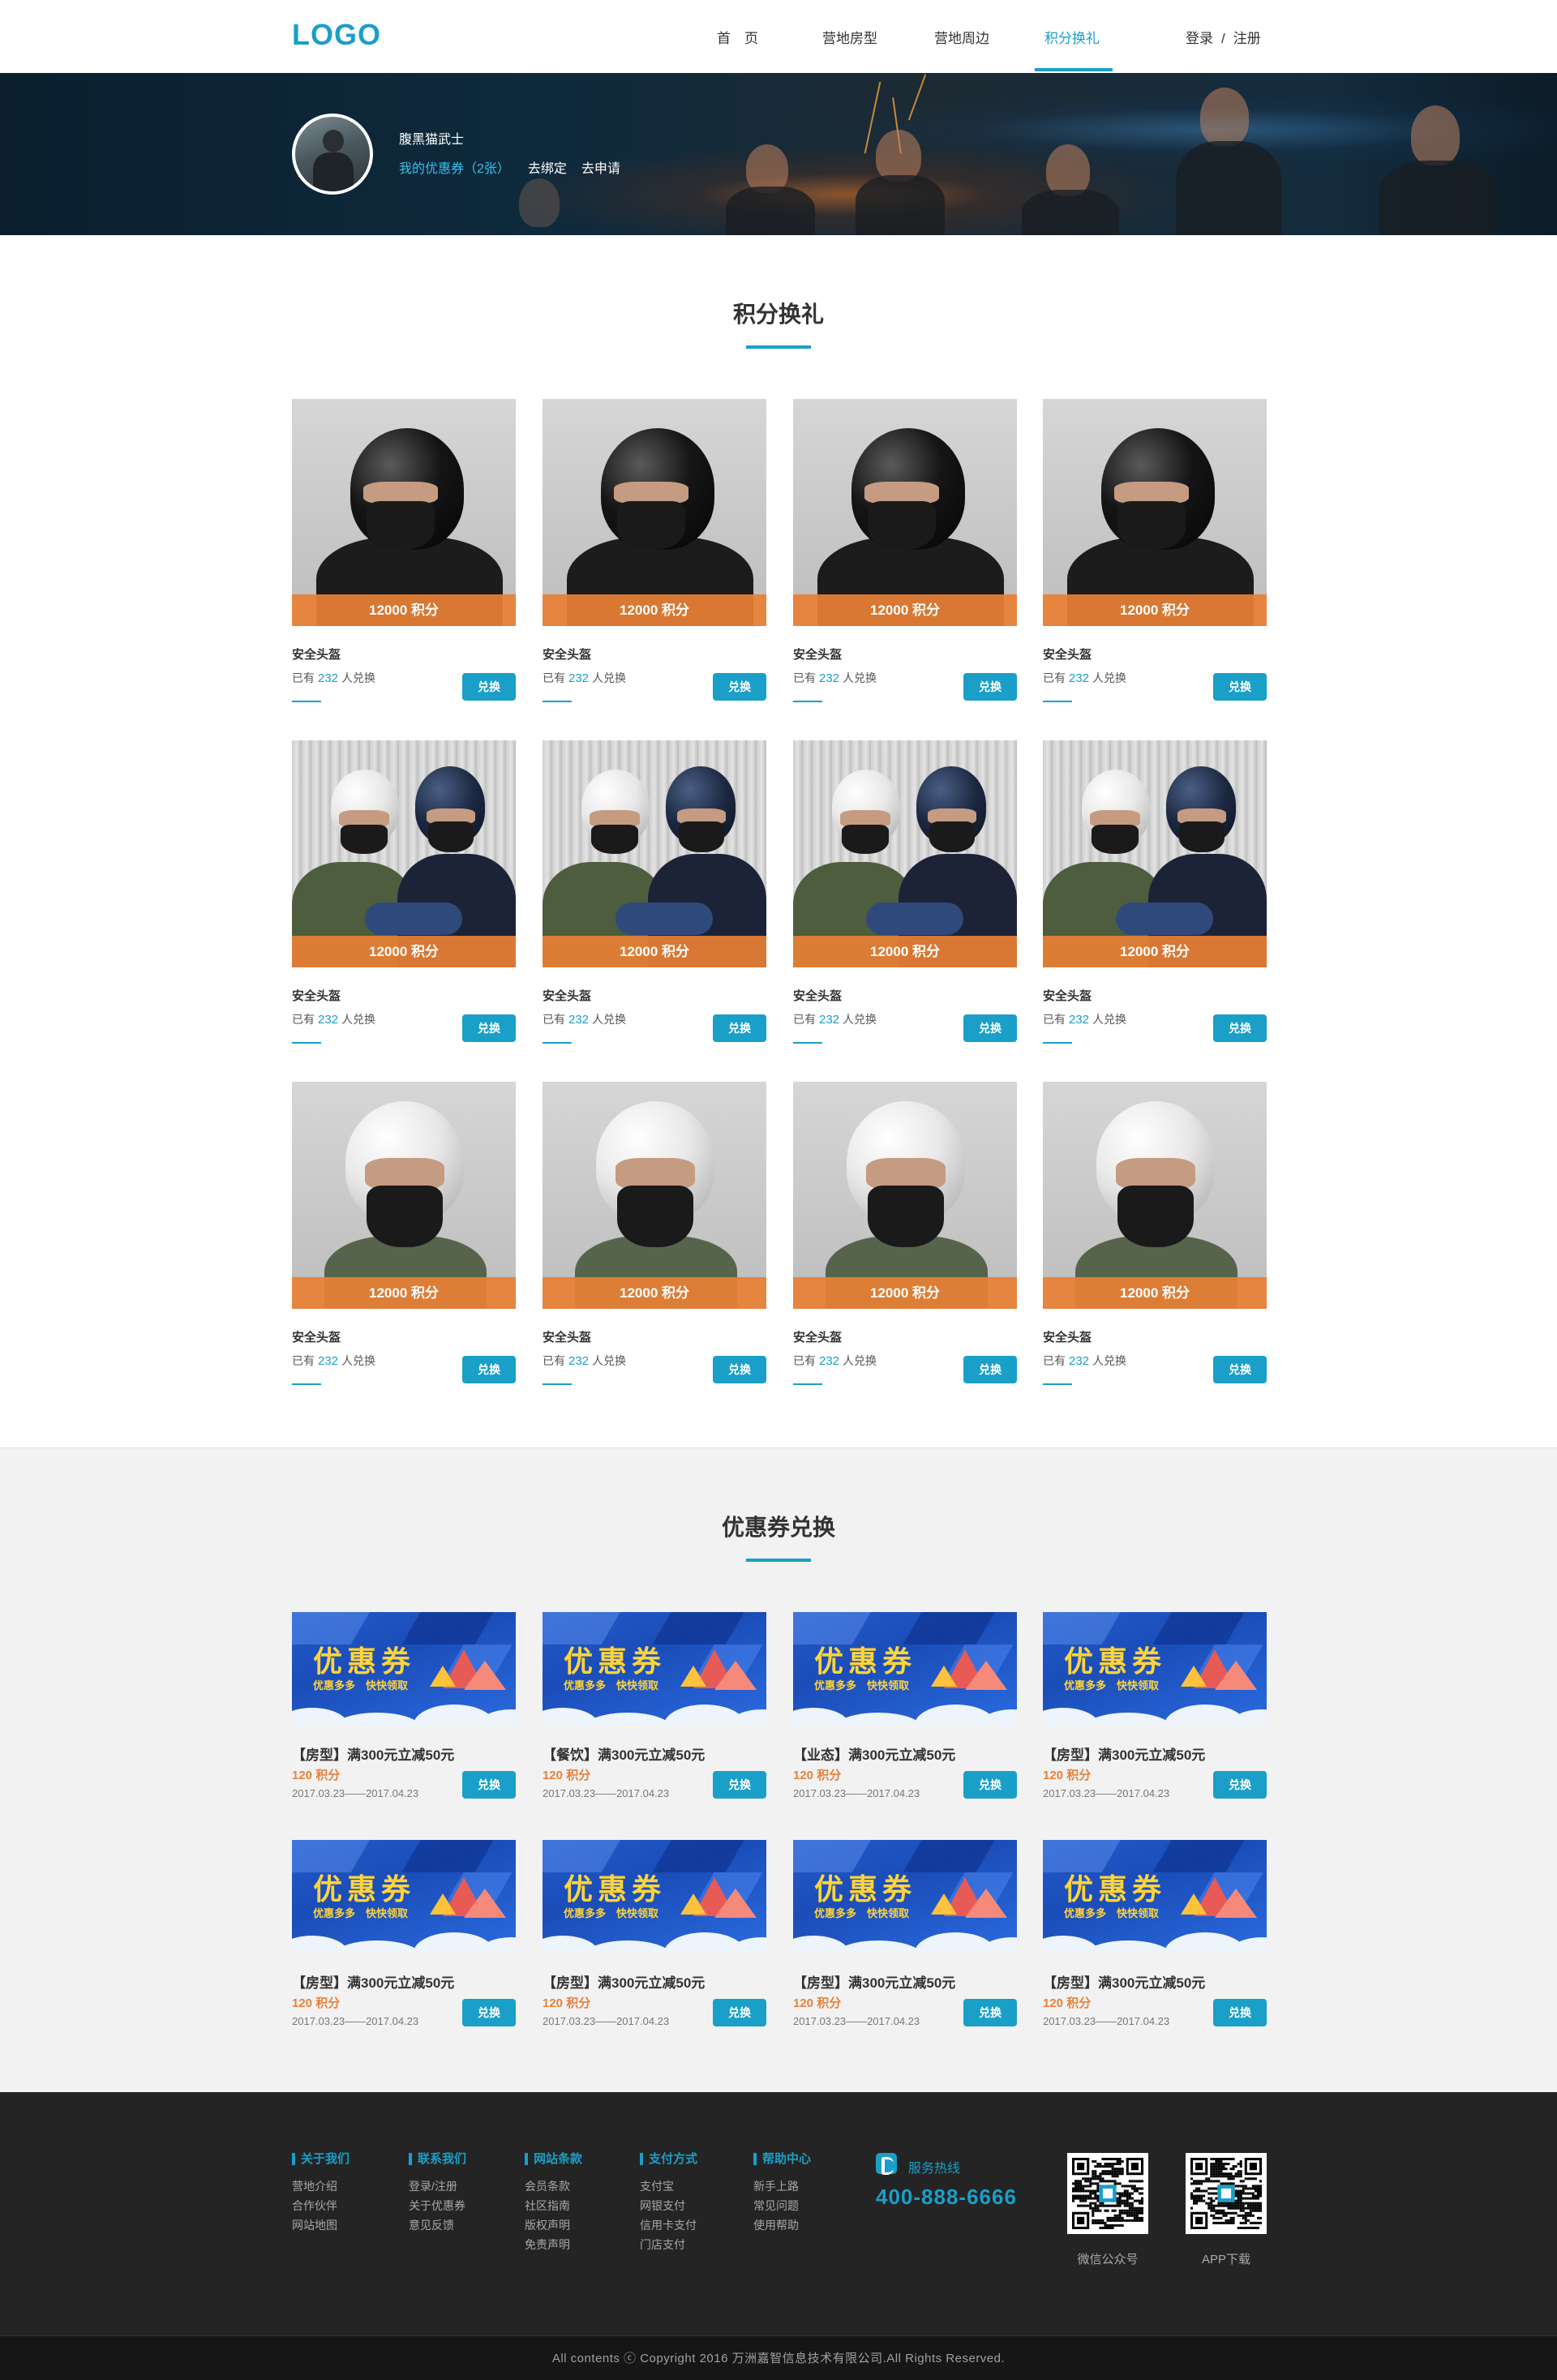 The image size is (1557, 2380). What do you see at coordinates (454, 169) in the screenshot?
I see `my-coupons-link: 我的优惠券（2张）` at bounding box center [454, 169].